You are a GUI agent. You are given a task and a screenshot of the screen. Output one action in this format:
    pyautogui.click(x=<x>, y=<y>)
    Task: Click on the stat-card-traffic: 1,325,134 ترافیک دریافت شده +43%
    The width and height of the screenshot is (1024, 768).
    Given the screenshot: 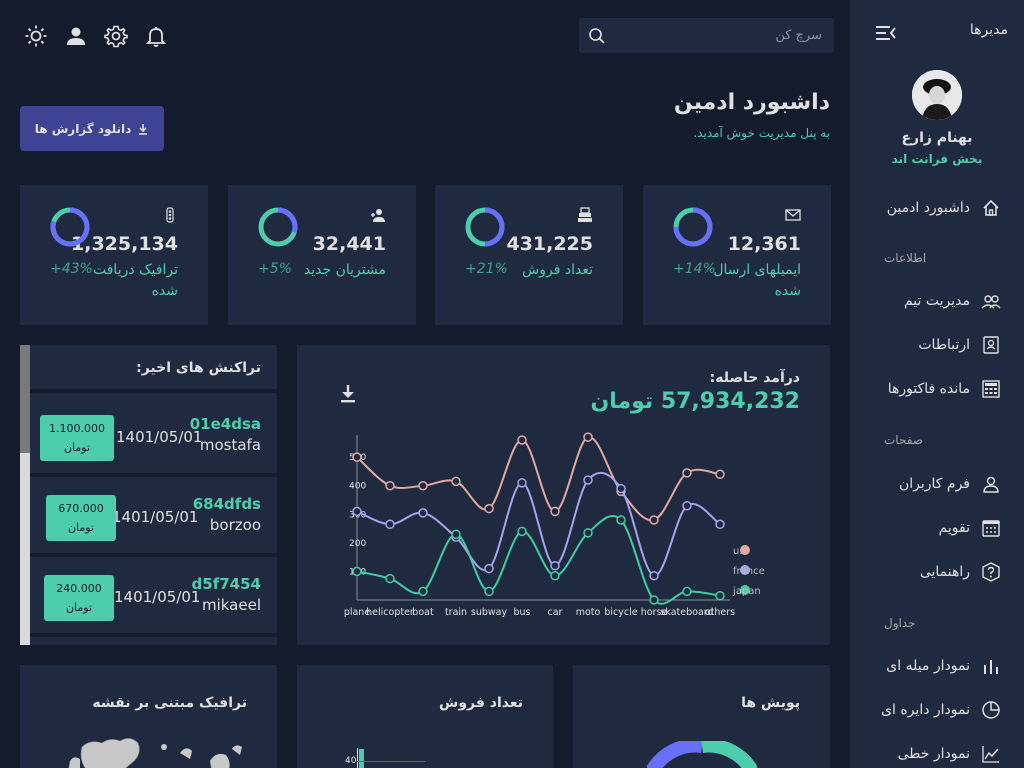 What is the action you would take?
    pyautogui.click(x=114, y=255)
    